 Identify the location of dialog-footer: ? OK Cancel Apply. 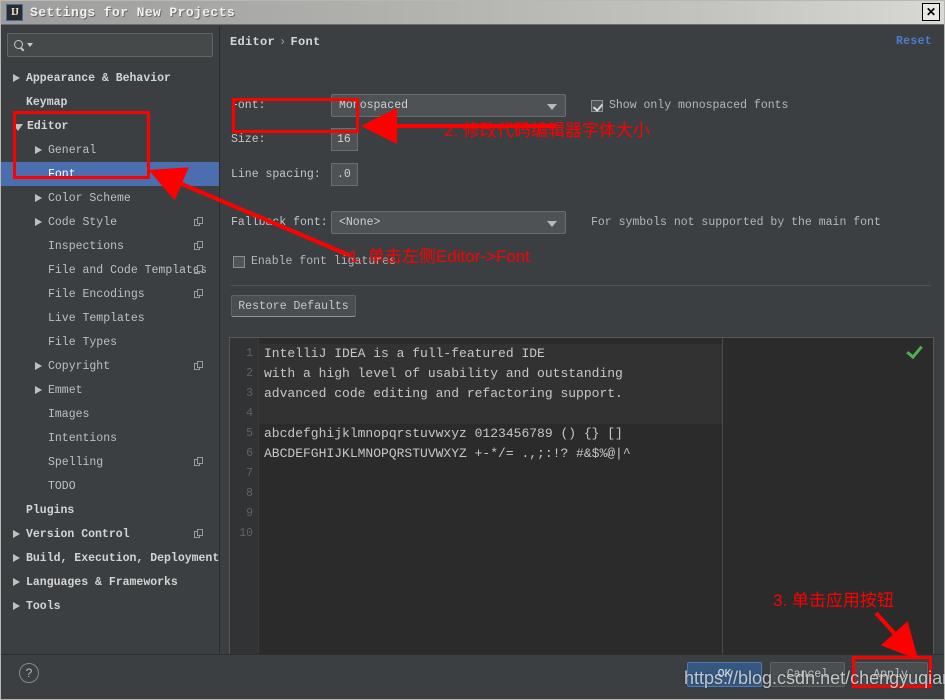
(472, 676).